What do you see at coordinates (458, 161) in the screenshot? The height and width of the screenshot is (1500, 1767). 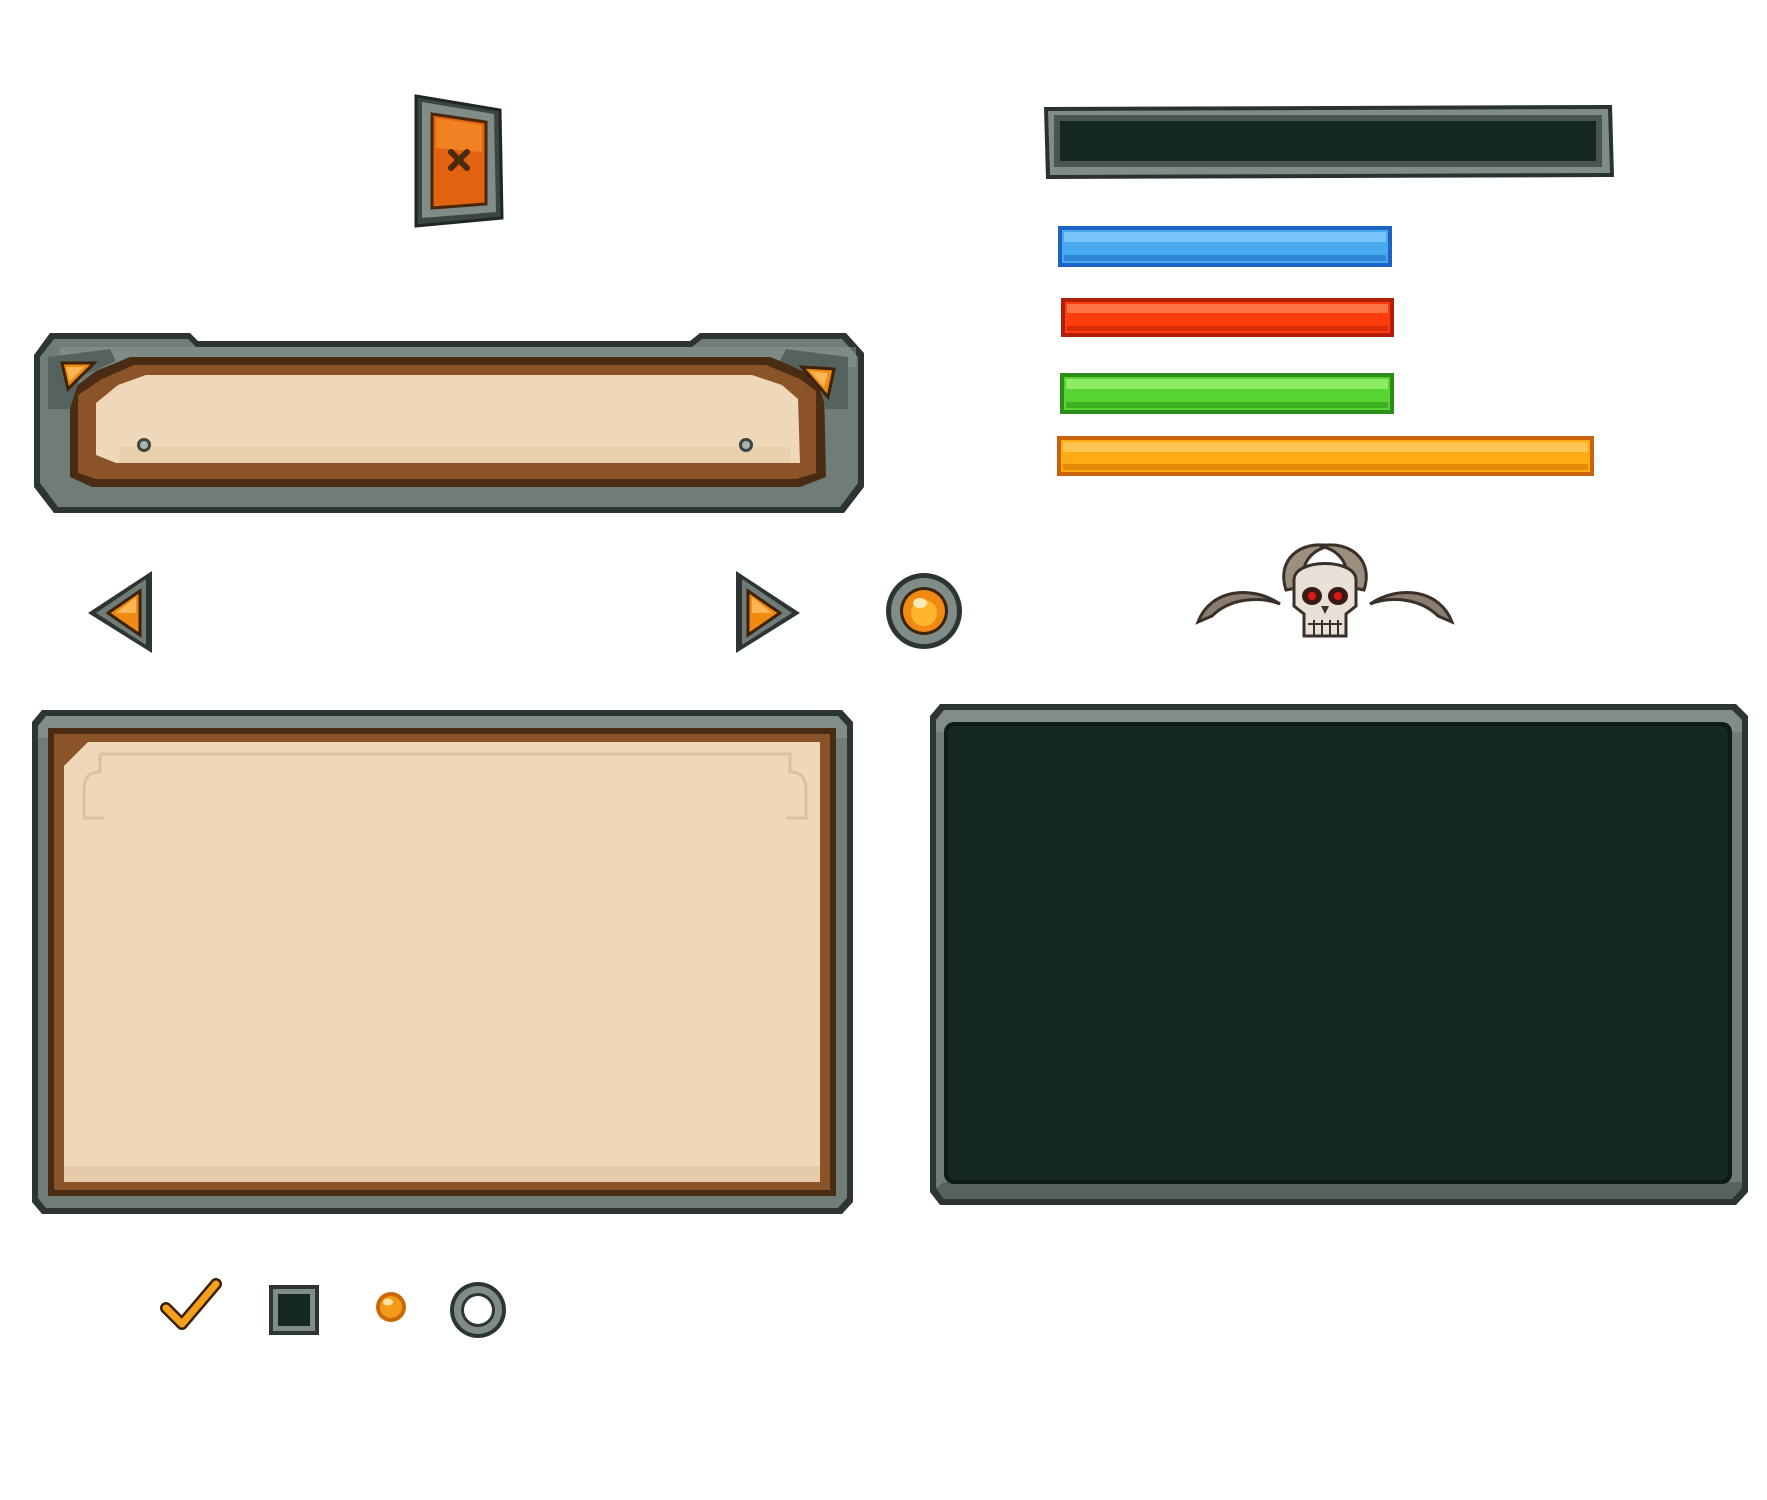 I see `close-button` at bounding box center [458, 161].